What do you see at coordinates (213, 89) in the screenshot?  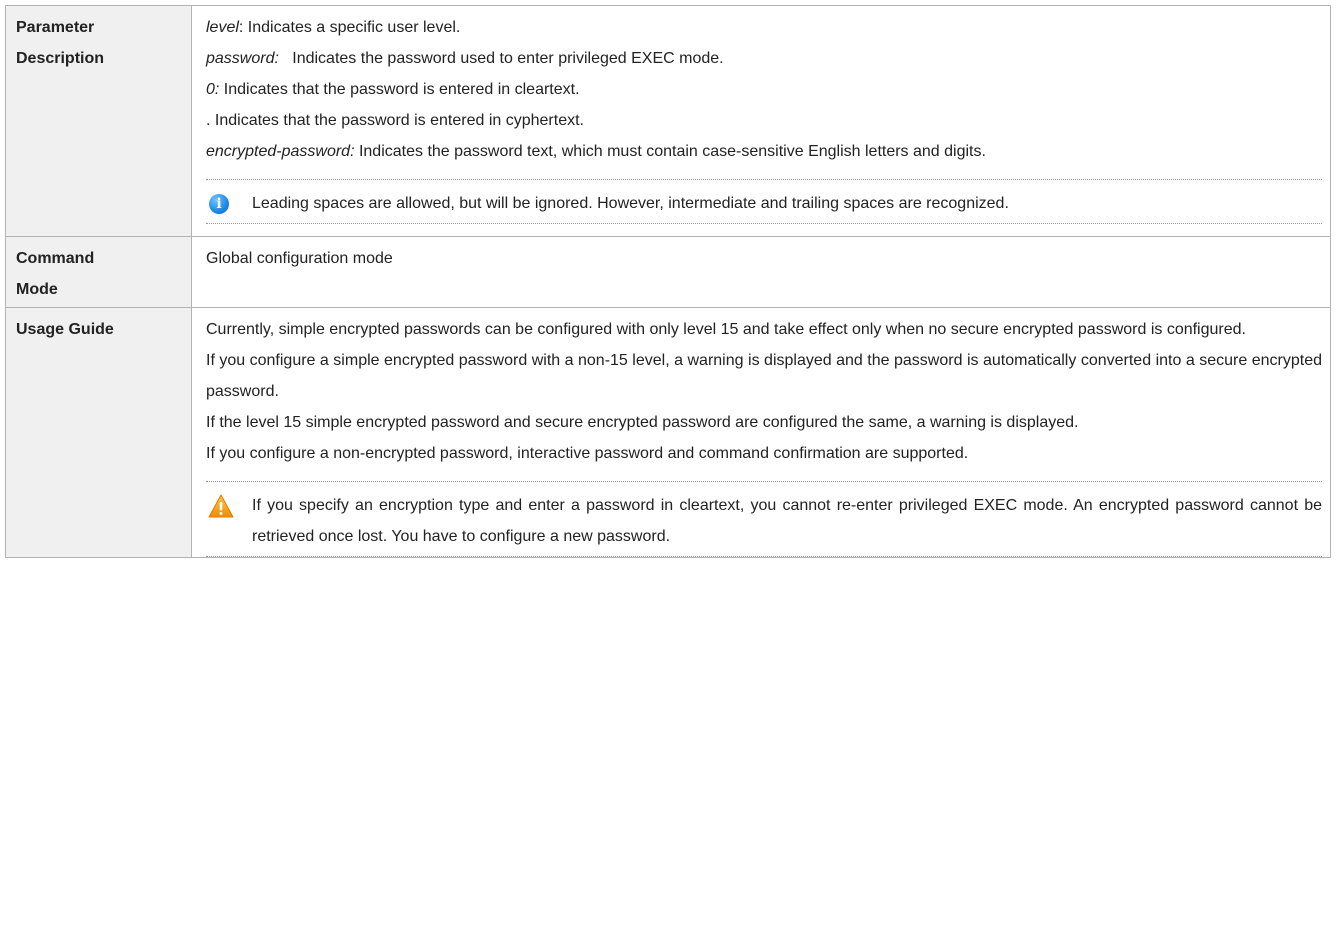 I see `param-term: 0:` at bounding box center [213, 89].